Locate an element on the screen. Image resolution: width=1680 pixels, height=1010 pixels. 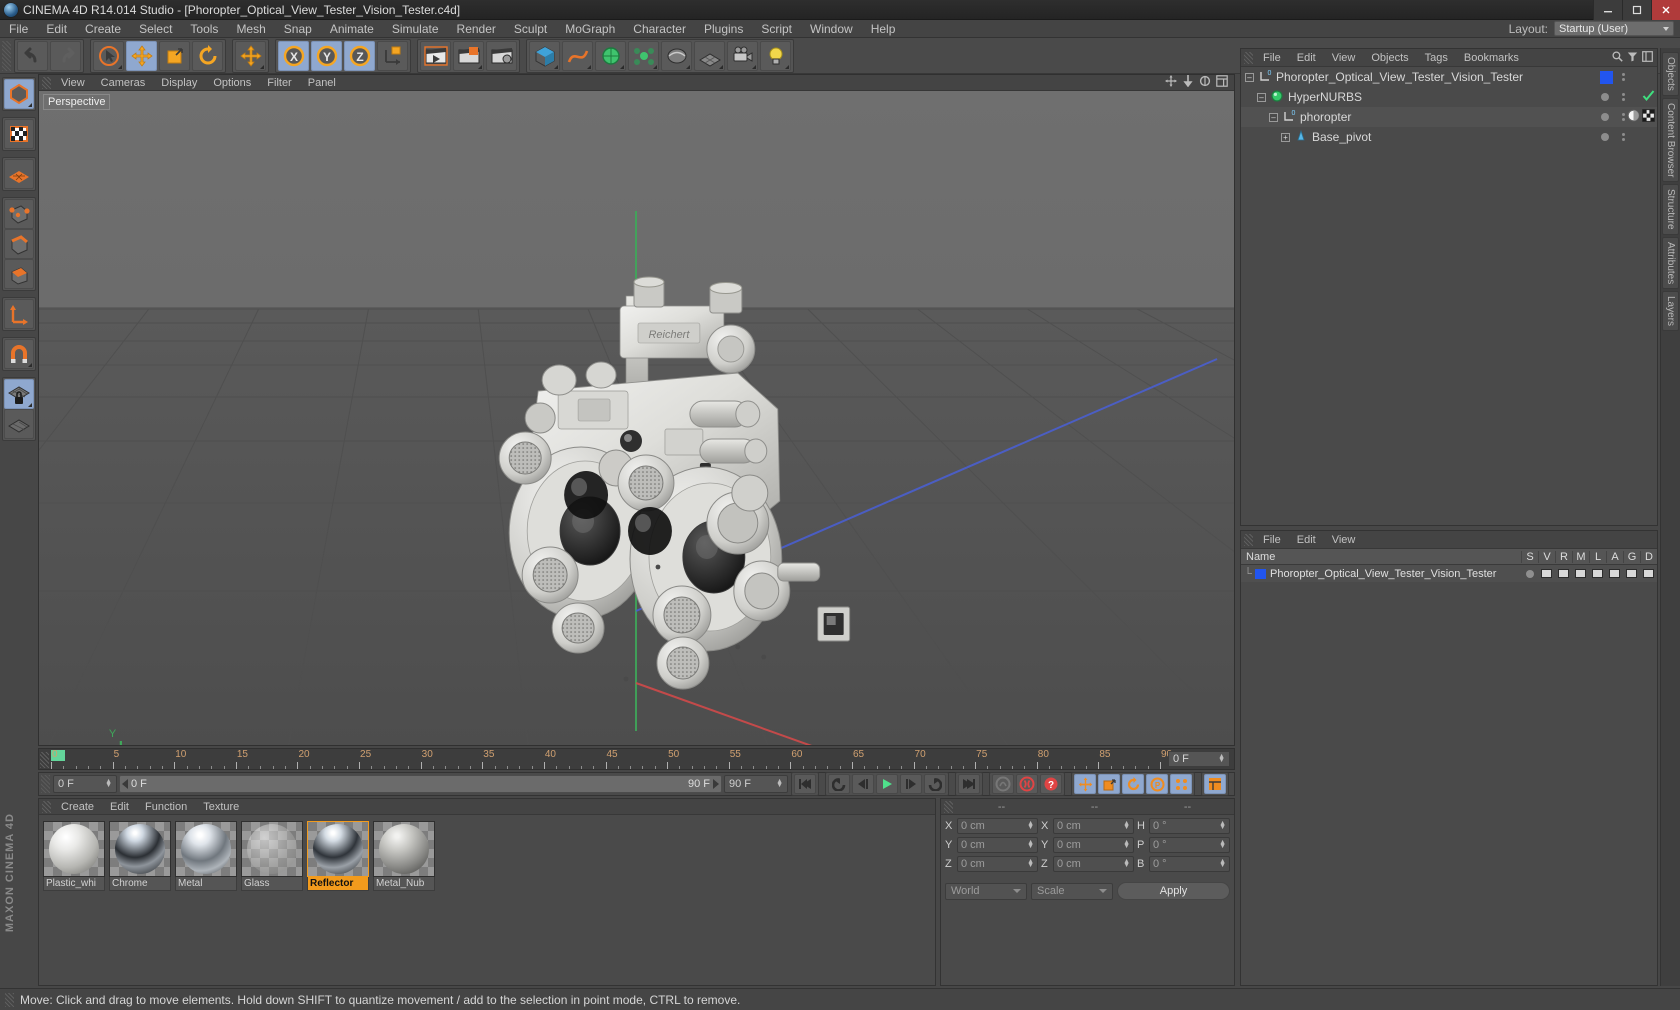
floor-icon is located at coordinates (709, 55).